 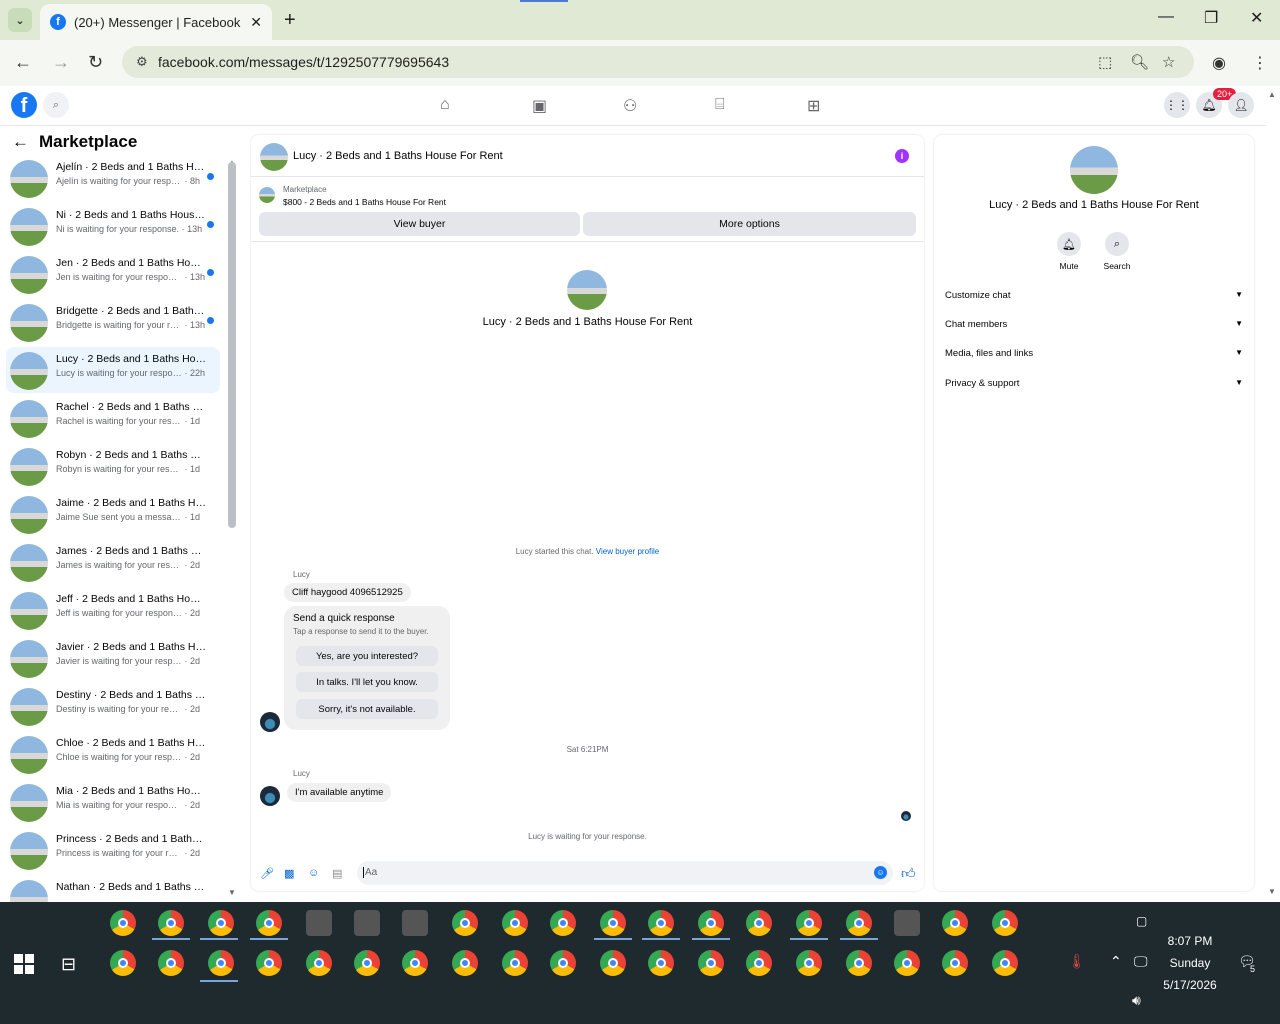 What do you see at coordinates (1094, 324) in the screenshot?
I see `chat-members-row: Chat members ▼` at bounding box center [1094, 324].